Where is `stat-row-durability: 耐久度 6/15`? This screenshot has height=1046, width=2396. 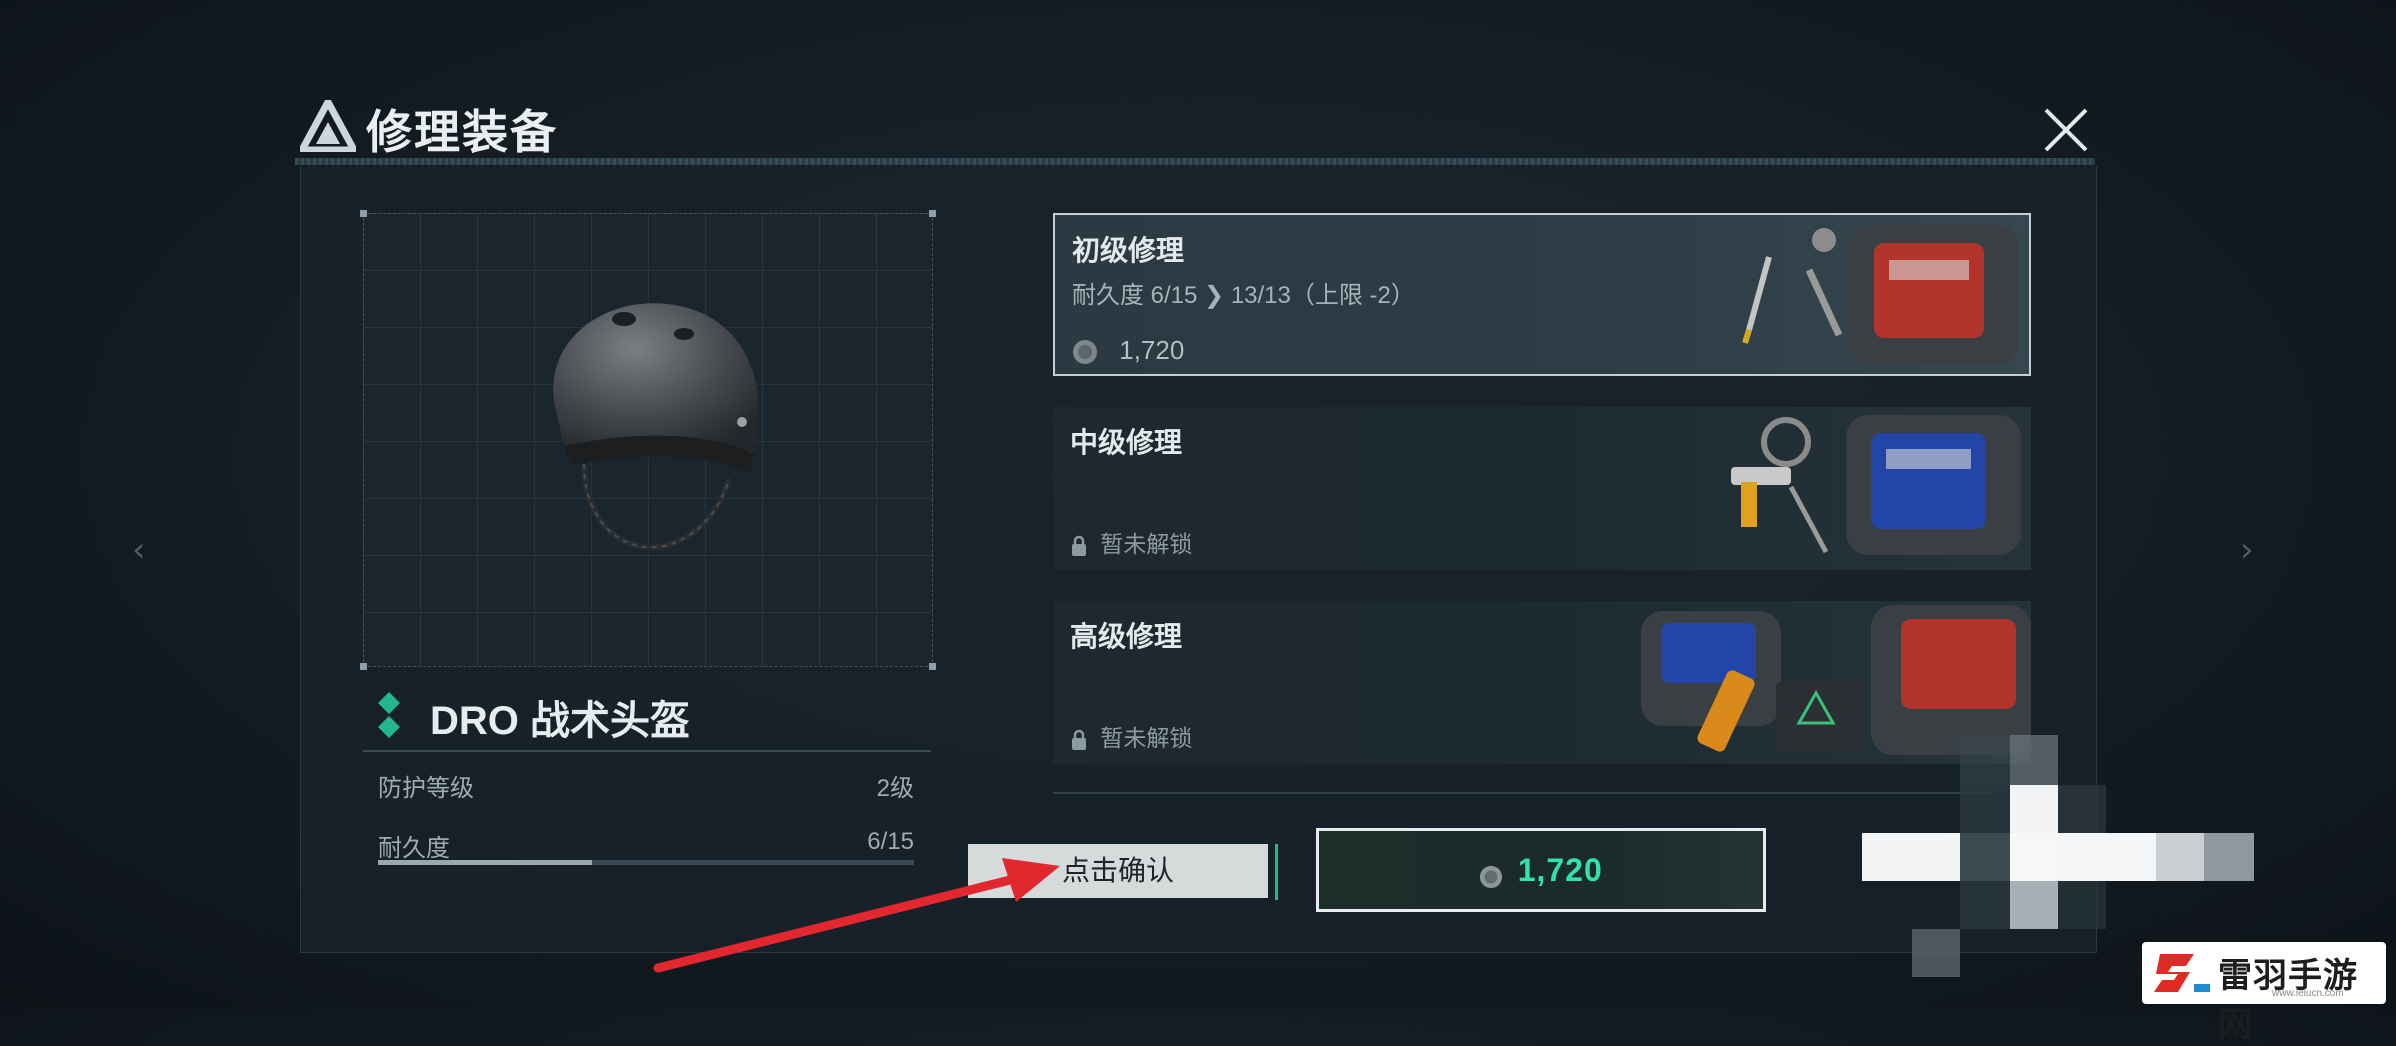 stat-row-durability: 耐久度 6/15 is located at coordinates (646, 845).